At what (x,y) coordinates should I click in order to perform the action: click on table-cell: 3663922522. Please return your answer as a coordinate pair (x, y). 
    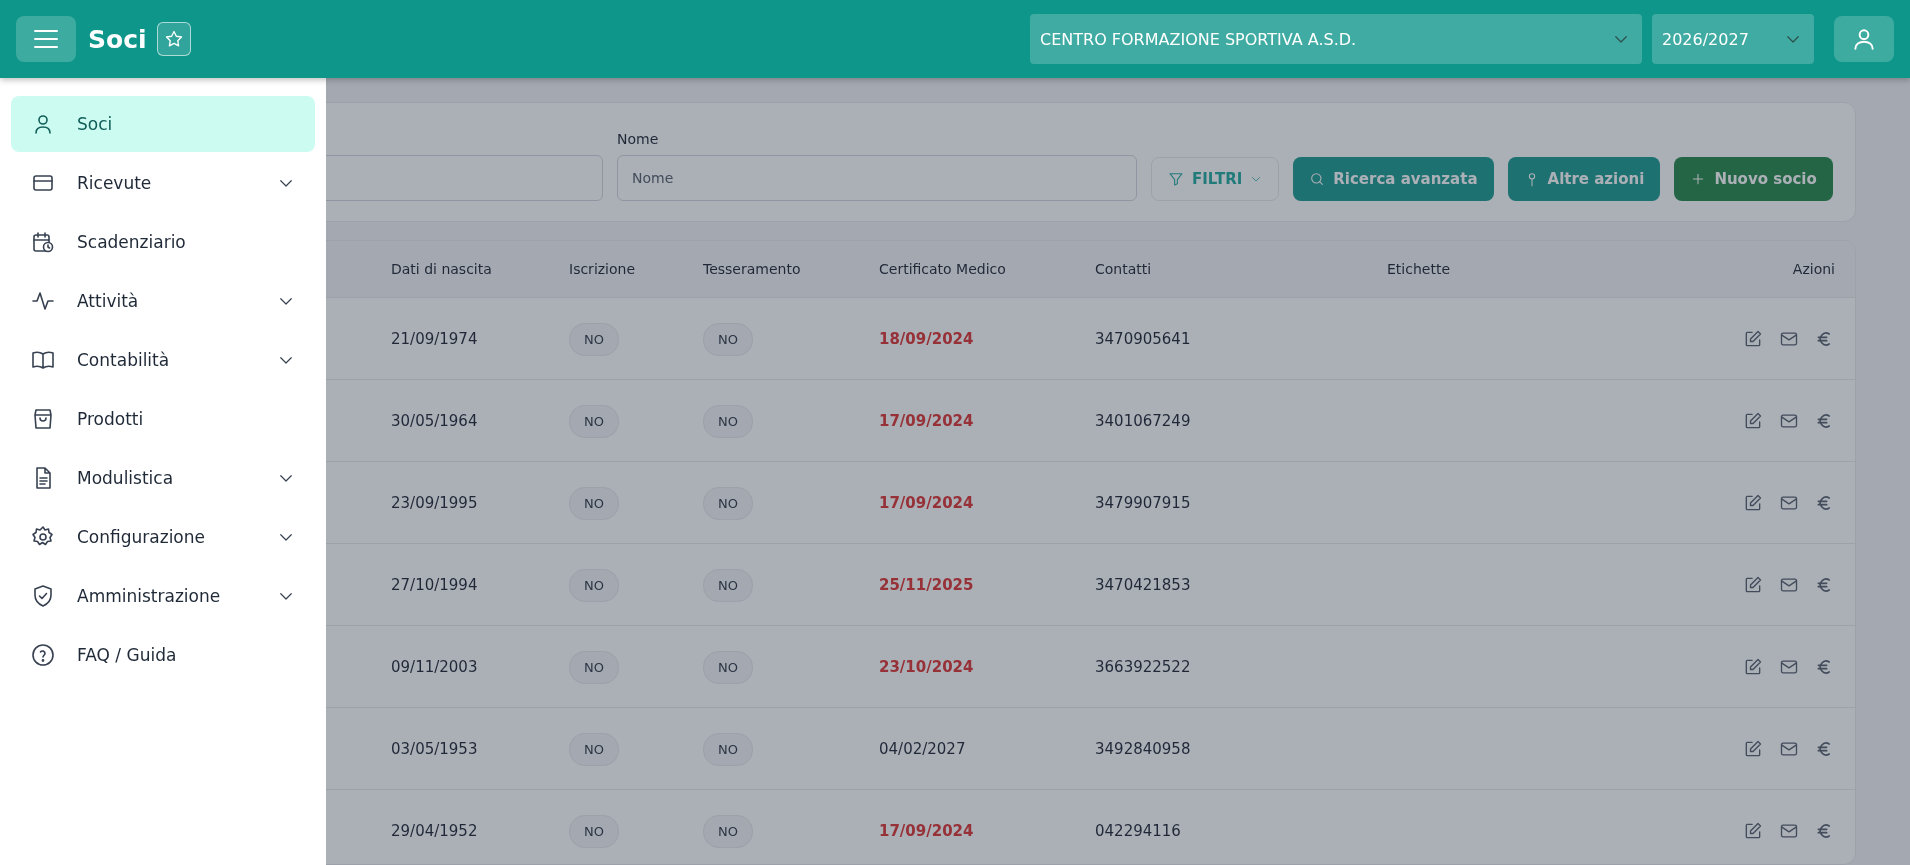
    Looking at the image, I should click on (1143, 666).